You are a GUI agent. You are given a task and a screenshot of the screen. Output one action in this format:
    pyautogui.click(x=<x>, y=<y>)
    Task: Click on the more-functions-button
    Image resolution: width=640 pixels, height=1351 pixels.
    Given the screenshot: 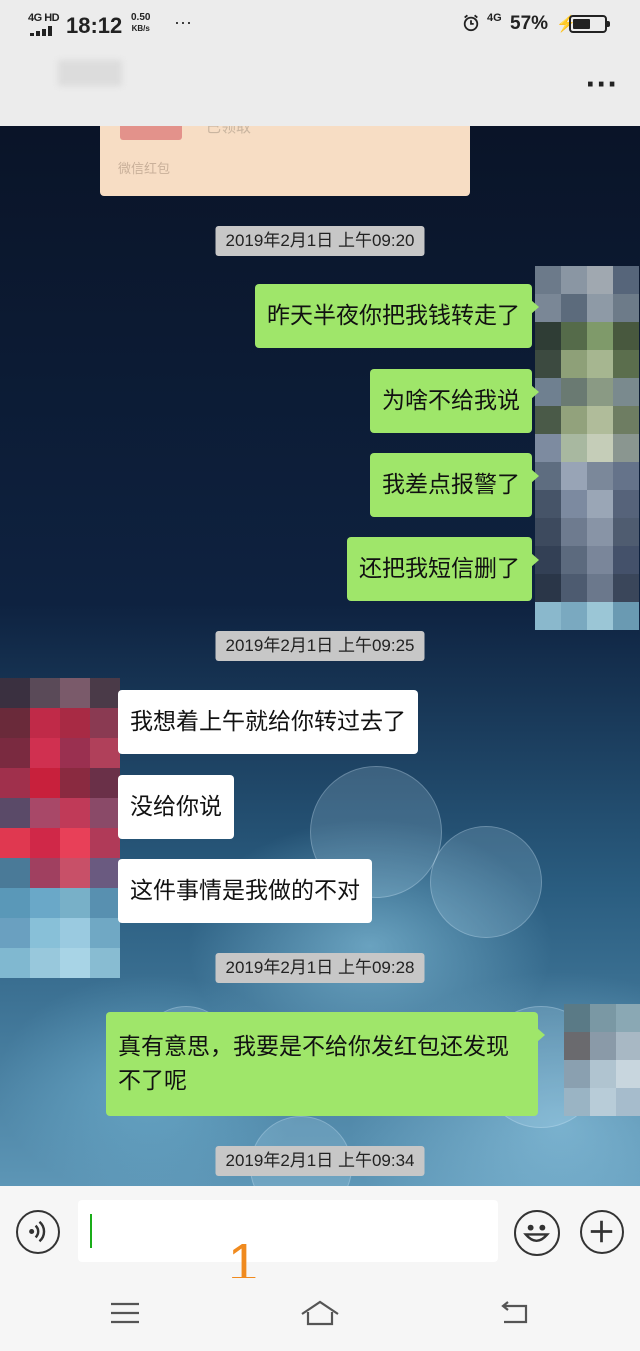 What is the action you would take?
    pyautogui.click(x=602, y=1232)
    